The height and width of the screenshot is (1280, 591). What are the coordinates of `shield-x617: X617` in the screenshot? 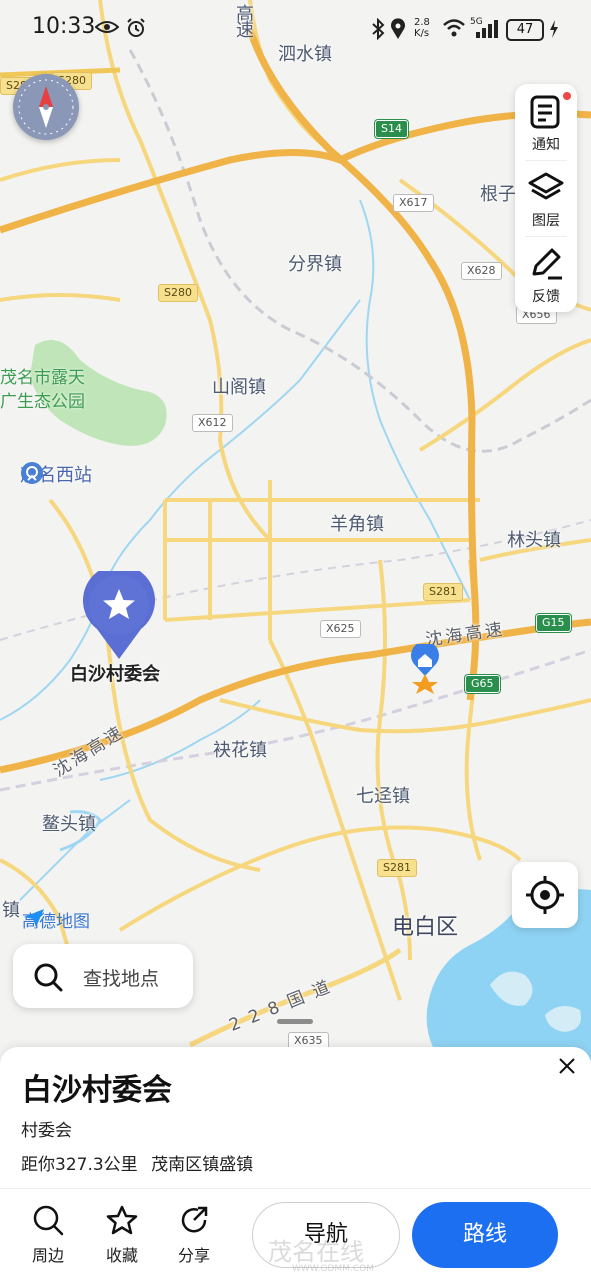 It's located at (413, 203).